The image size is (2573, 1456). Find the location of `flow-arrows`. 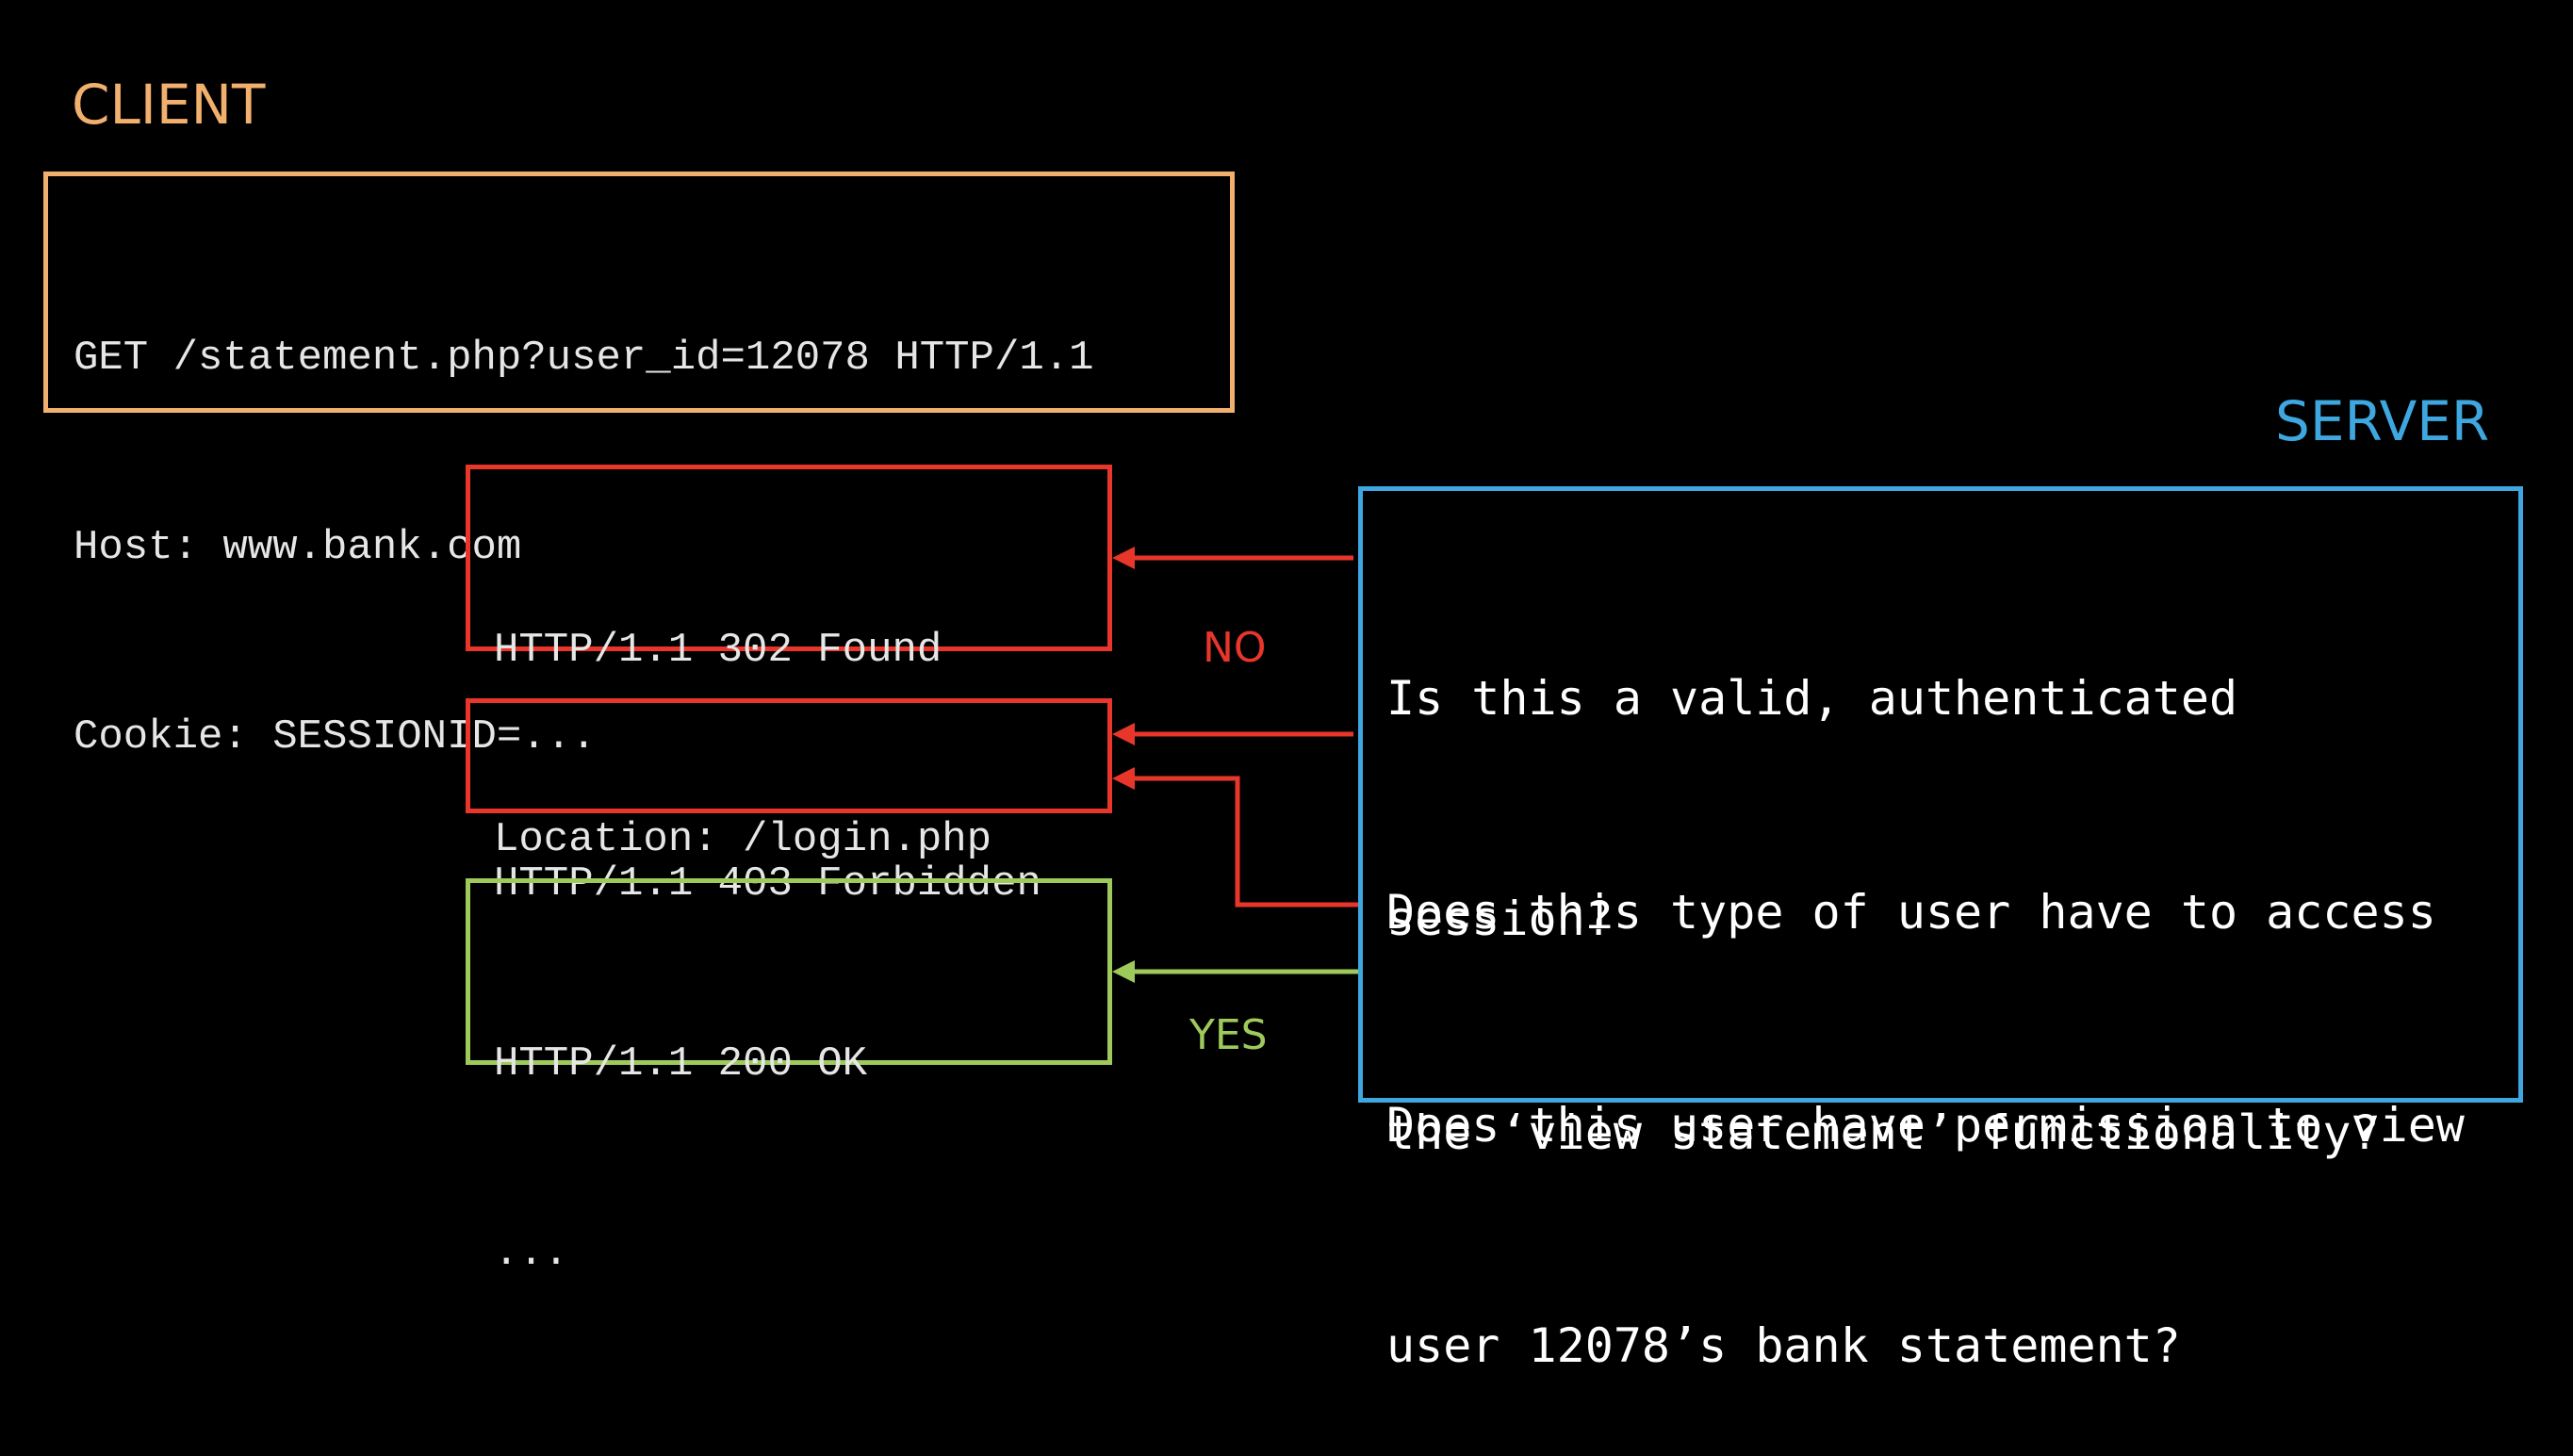

flow-arrows is located at coordinates (1235, 765).